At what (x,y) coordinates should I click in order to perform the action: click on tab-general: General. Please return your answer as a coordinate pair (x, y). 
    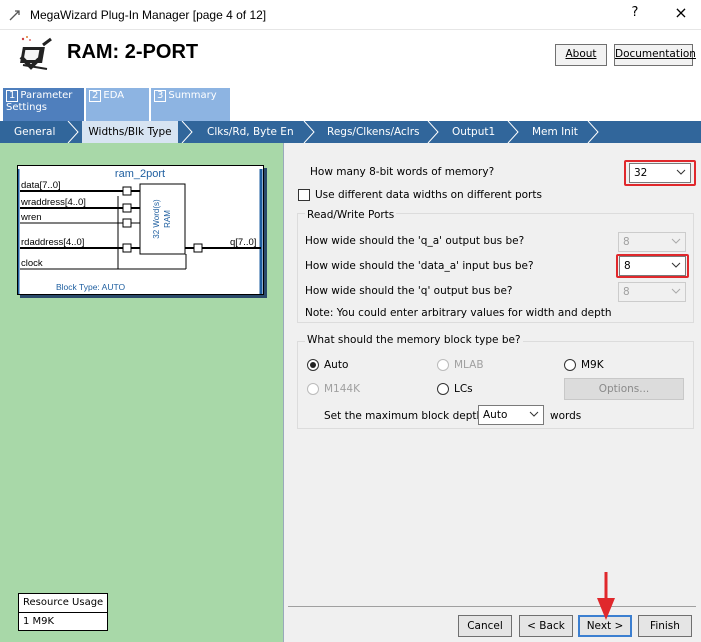
    Looking at the image, I should click on (34, 132).